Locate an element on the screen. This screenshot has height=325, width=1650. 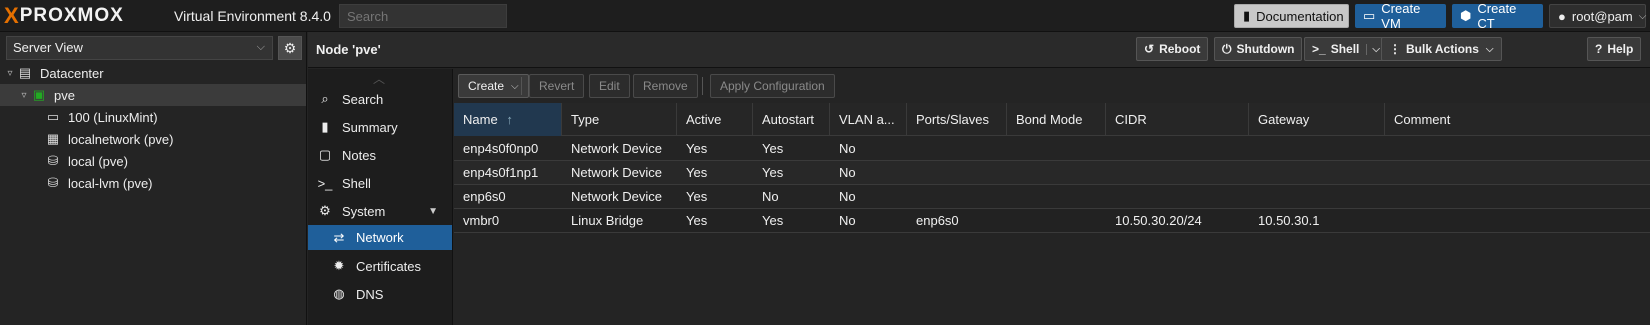
edit-button: Edit is located at coordinates (609, 86).